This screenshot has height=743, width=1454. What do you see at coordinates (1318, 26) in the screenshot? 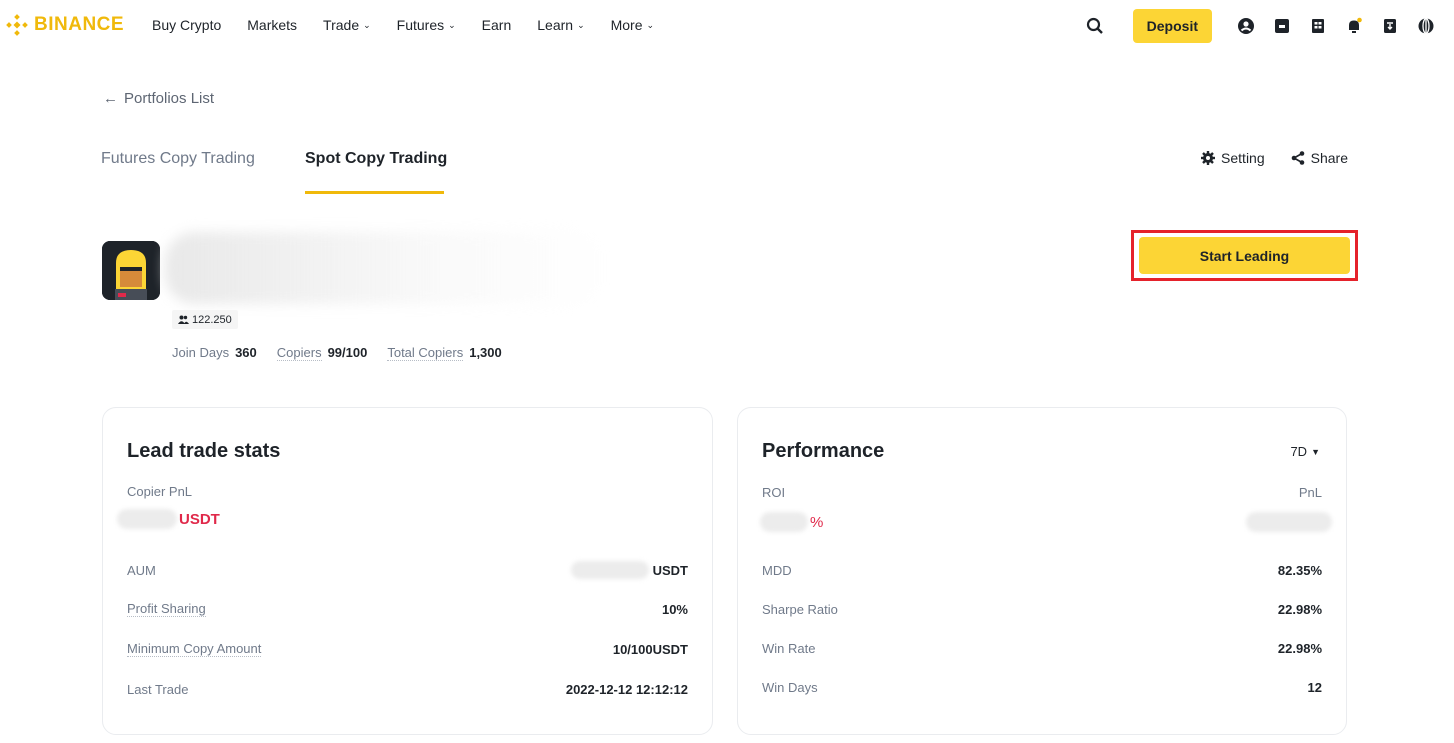
I see `orders-icon` at bounding box center [1318, 26].